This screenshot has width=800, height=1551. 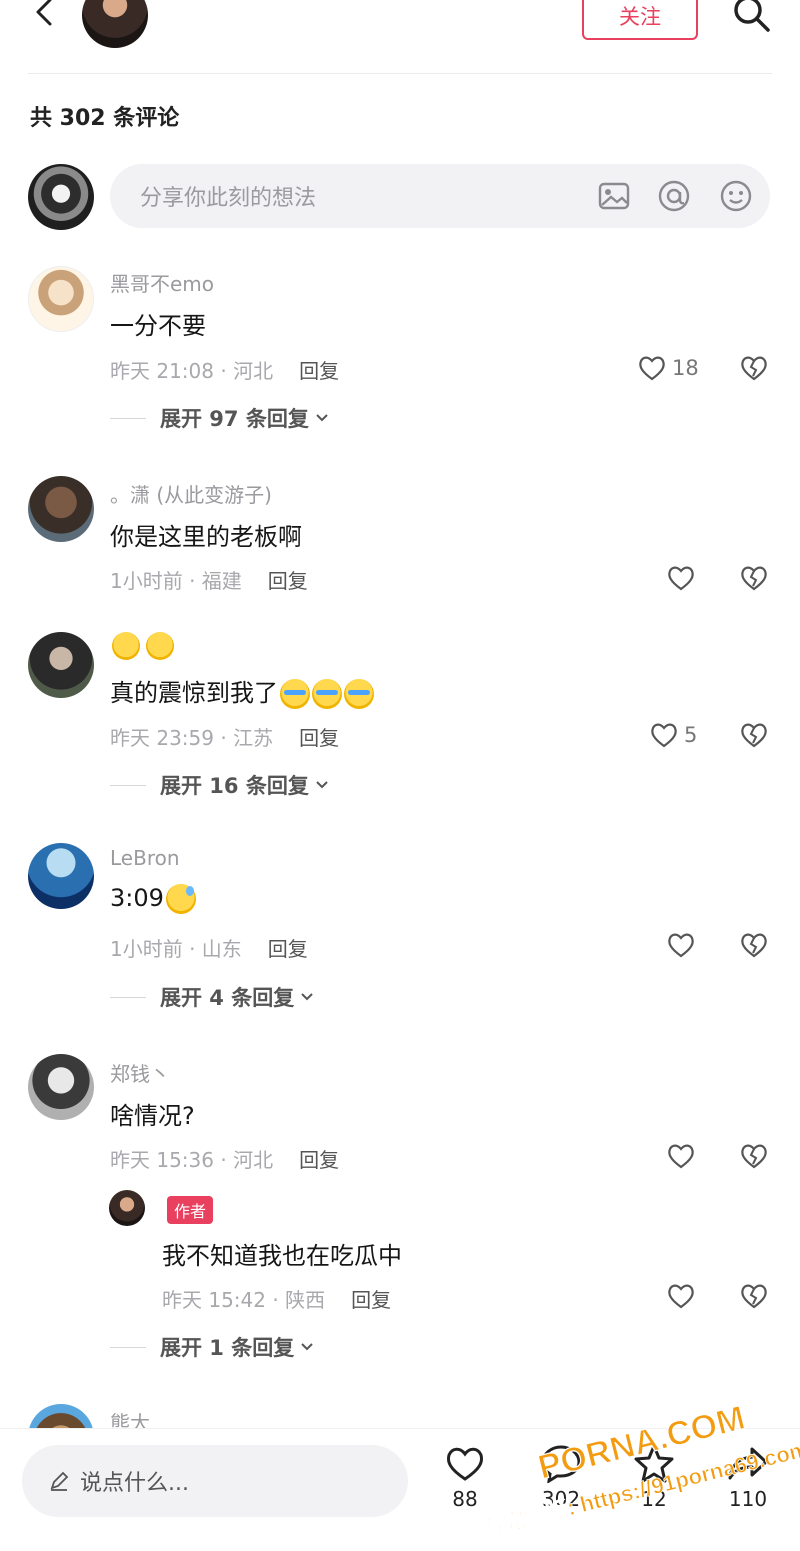 I want to click on comment-stat-button: 302, so click(x=561, y=1477).